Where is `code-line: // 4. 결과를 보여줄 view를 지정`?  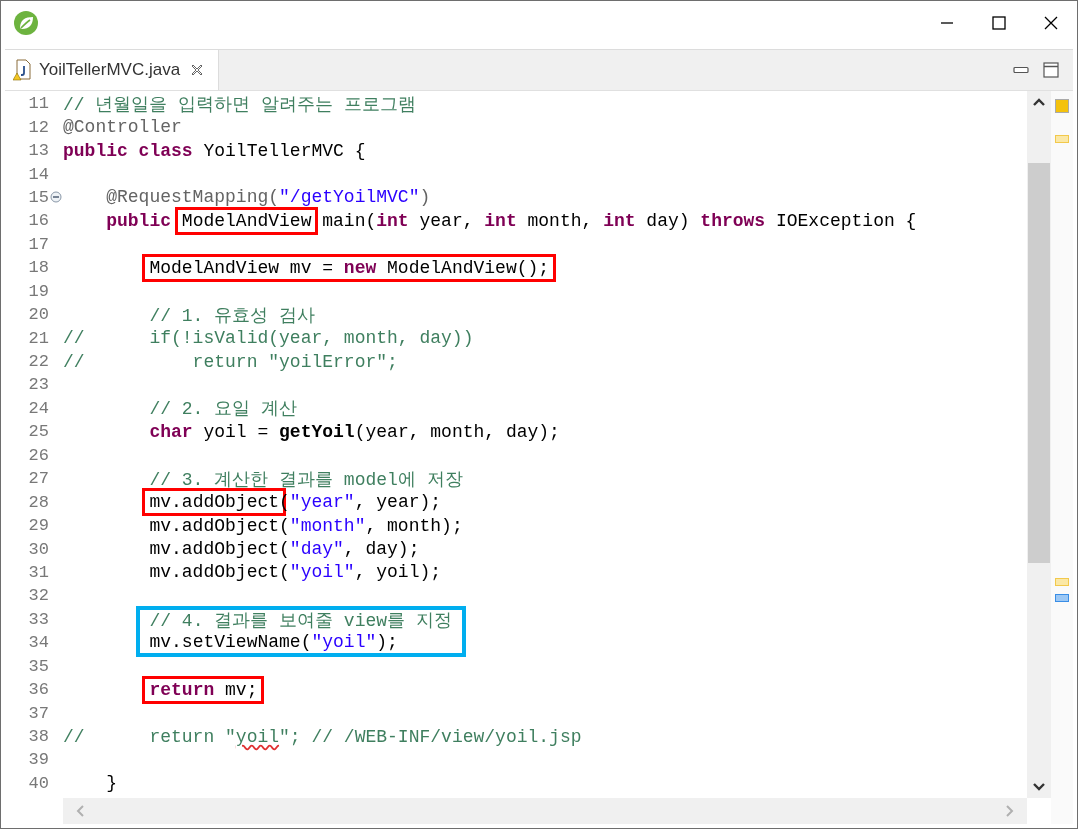 code-line: // 4. 결과를 보여줄 view를 지정 is located at coordinates (300, 621).